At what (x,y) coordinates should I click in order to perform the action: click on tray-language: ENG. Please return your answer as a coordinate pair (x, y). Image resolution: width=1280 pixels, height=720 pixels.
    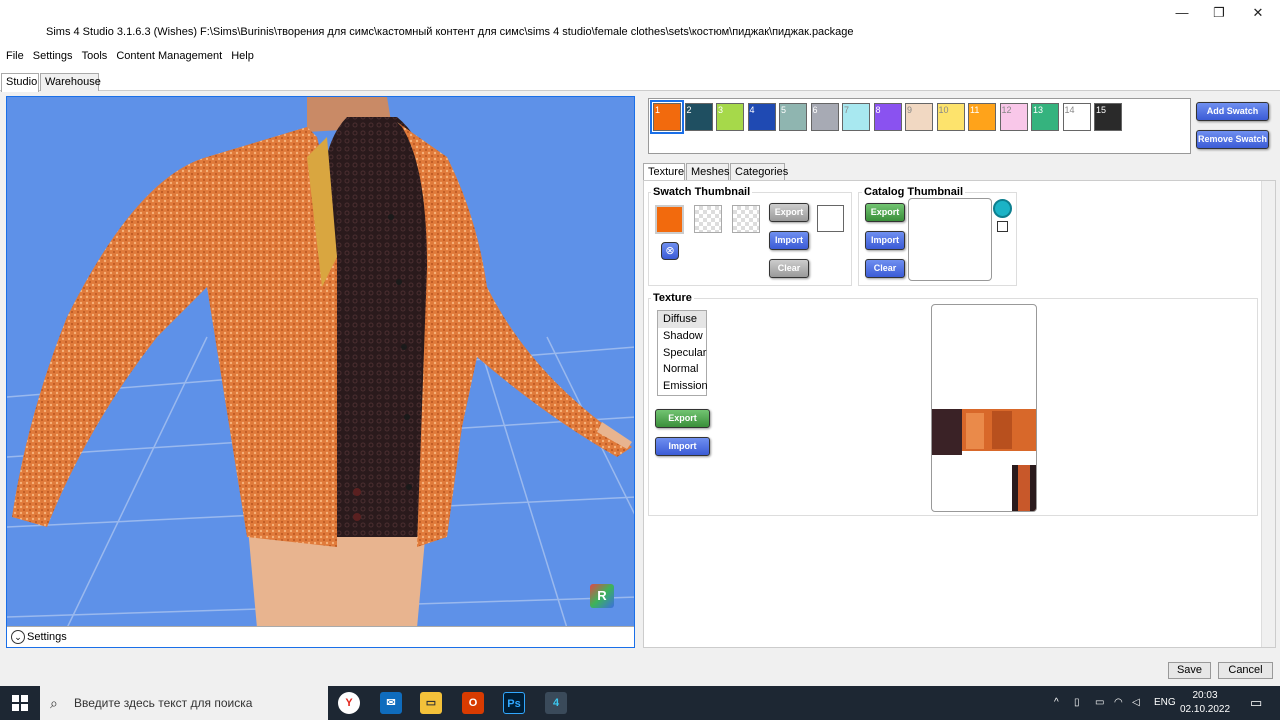
    Looking at the image, I should click on (1165, 703).